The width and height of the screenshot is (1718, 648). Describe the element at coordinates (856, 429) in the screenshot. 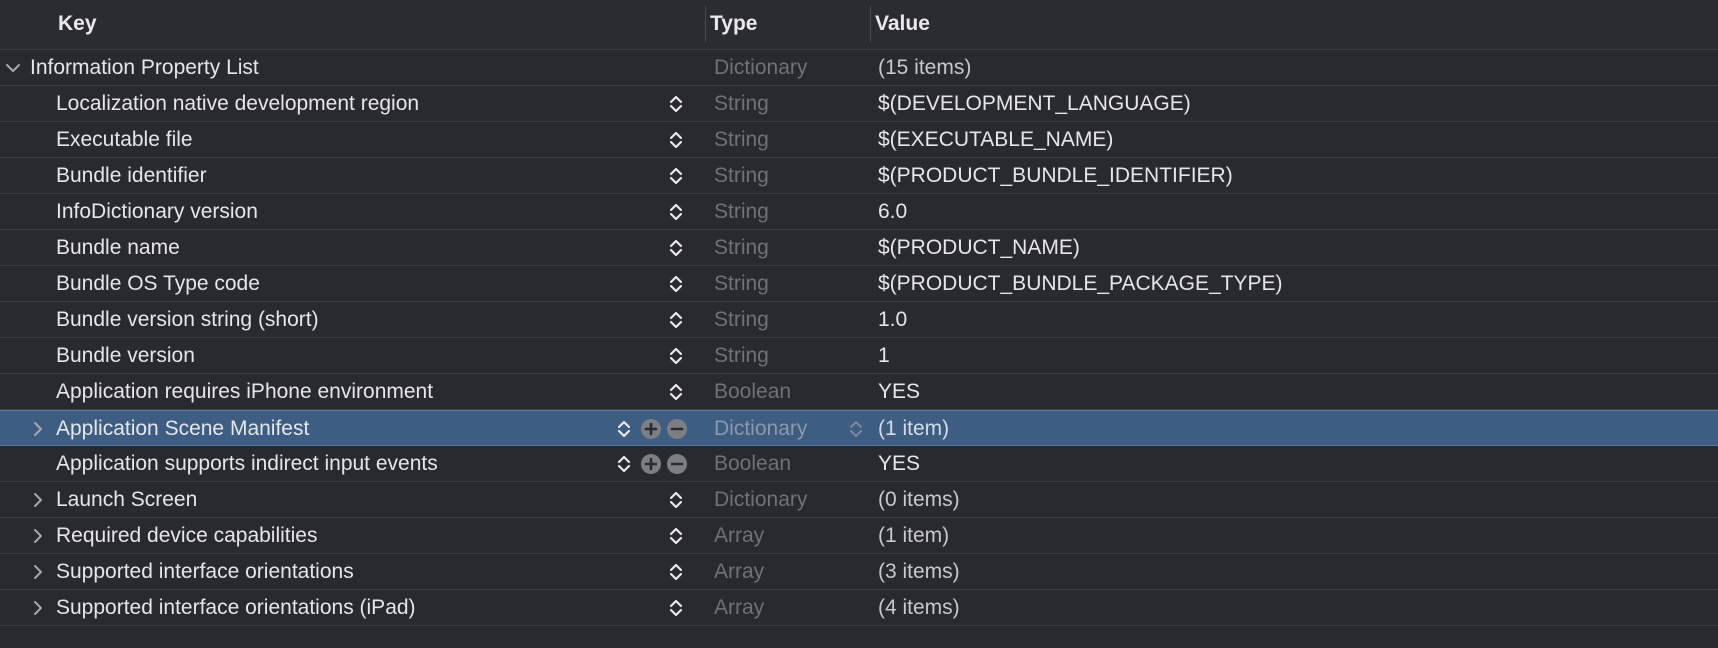

I see `type-popup-icon` at that location.